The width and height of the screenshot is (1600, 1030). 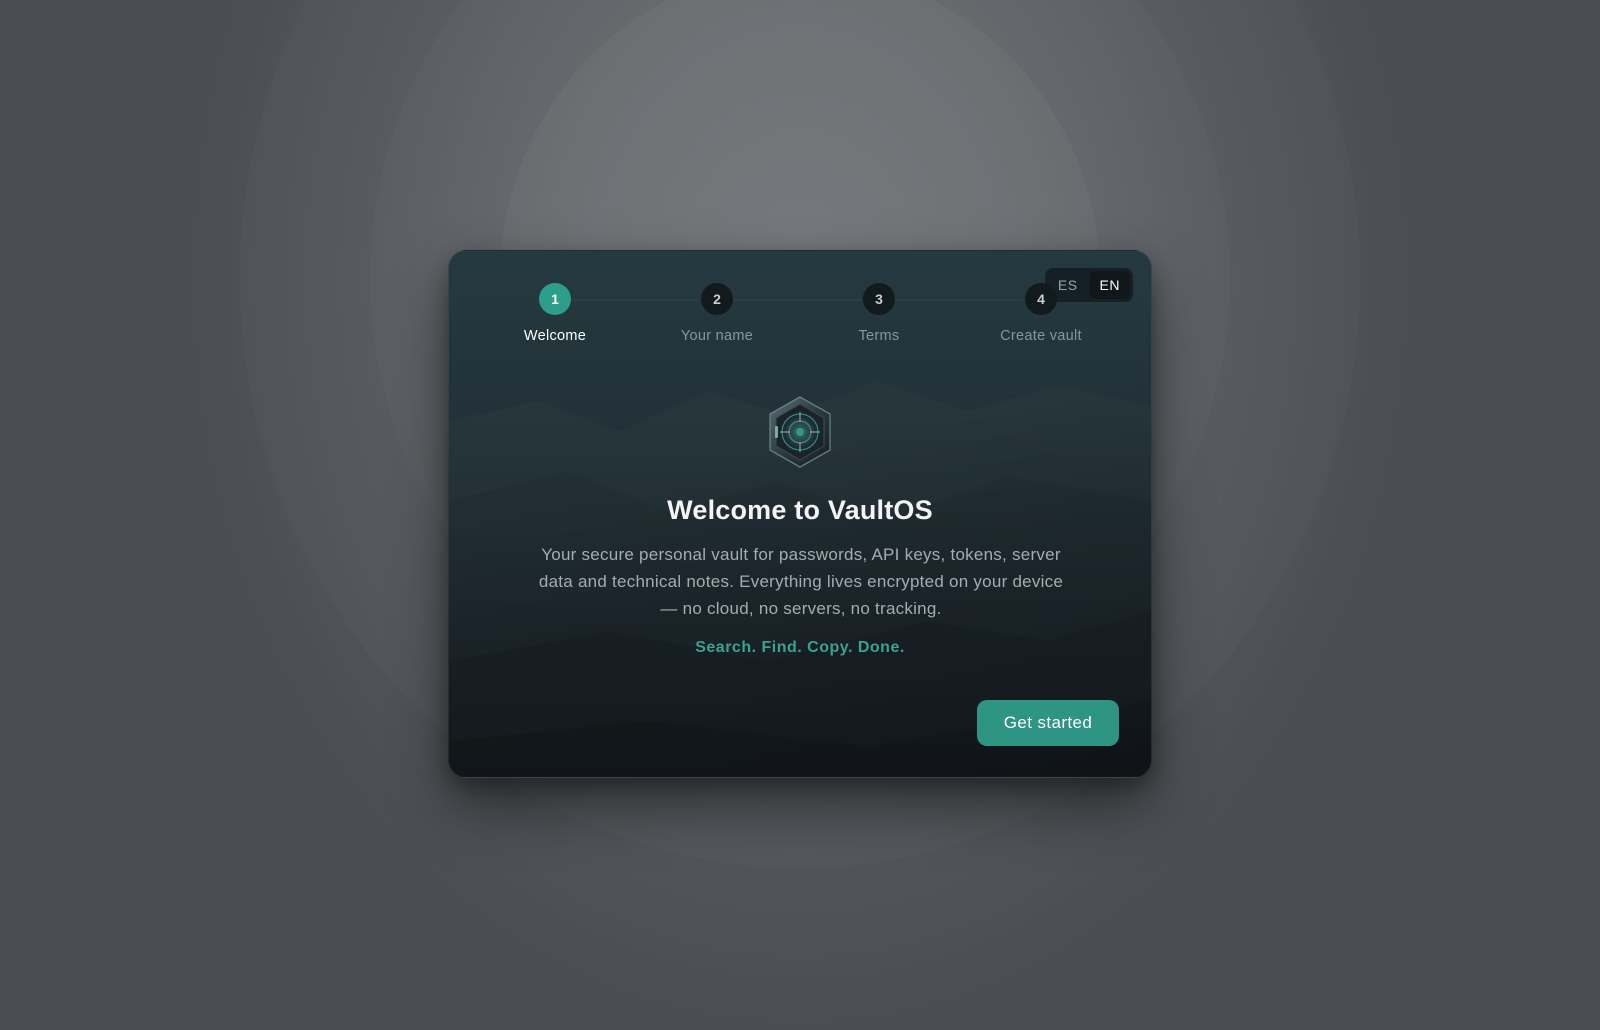 What do you see at coordinates (800, 647) in the screenshot?
I see `welcome-tagline: Search. Find. Copy. Done.` at bounding box center [800, 647].